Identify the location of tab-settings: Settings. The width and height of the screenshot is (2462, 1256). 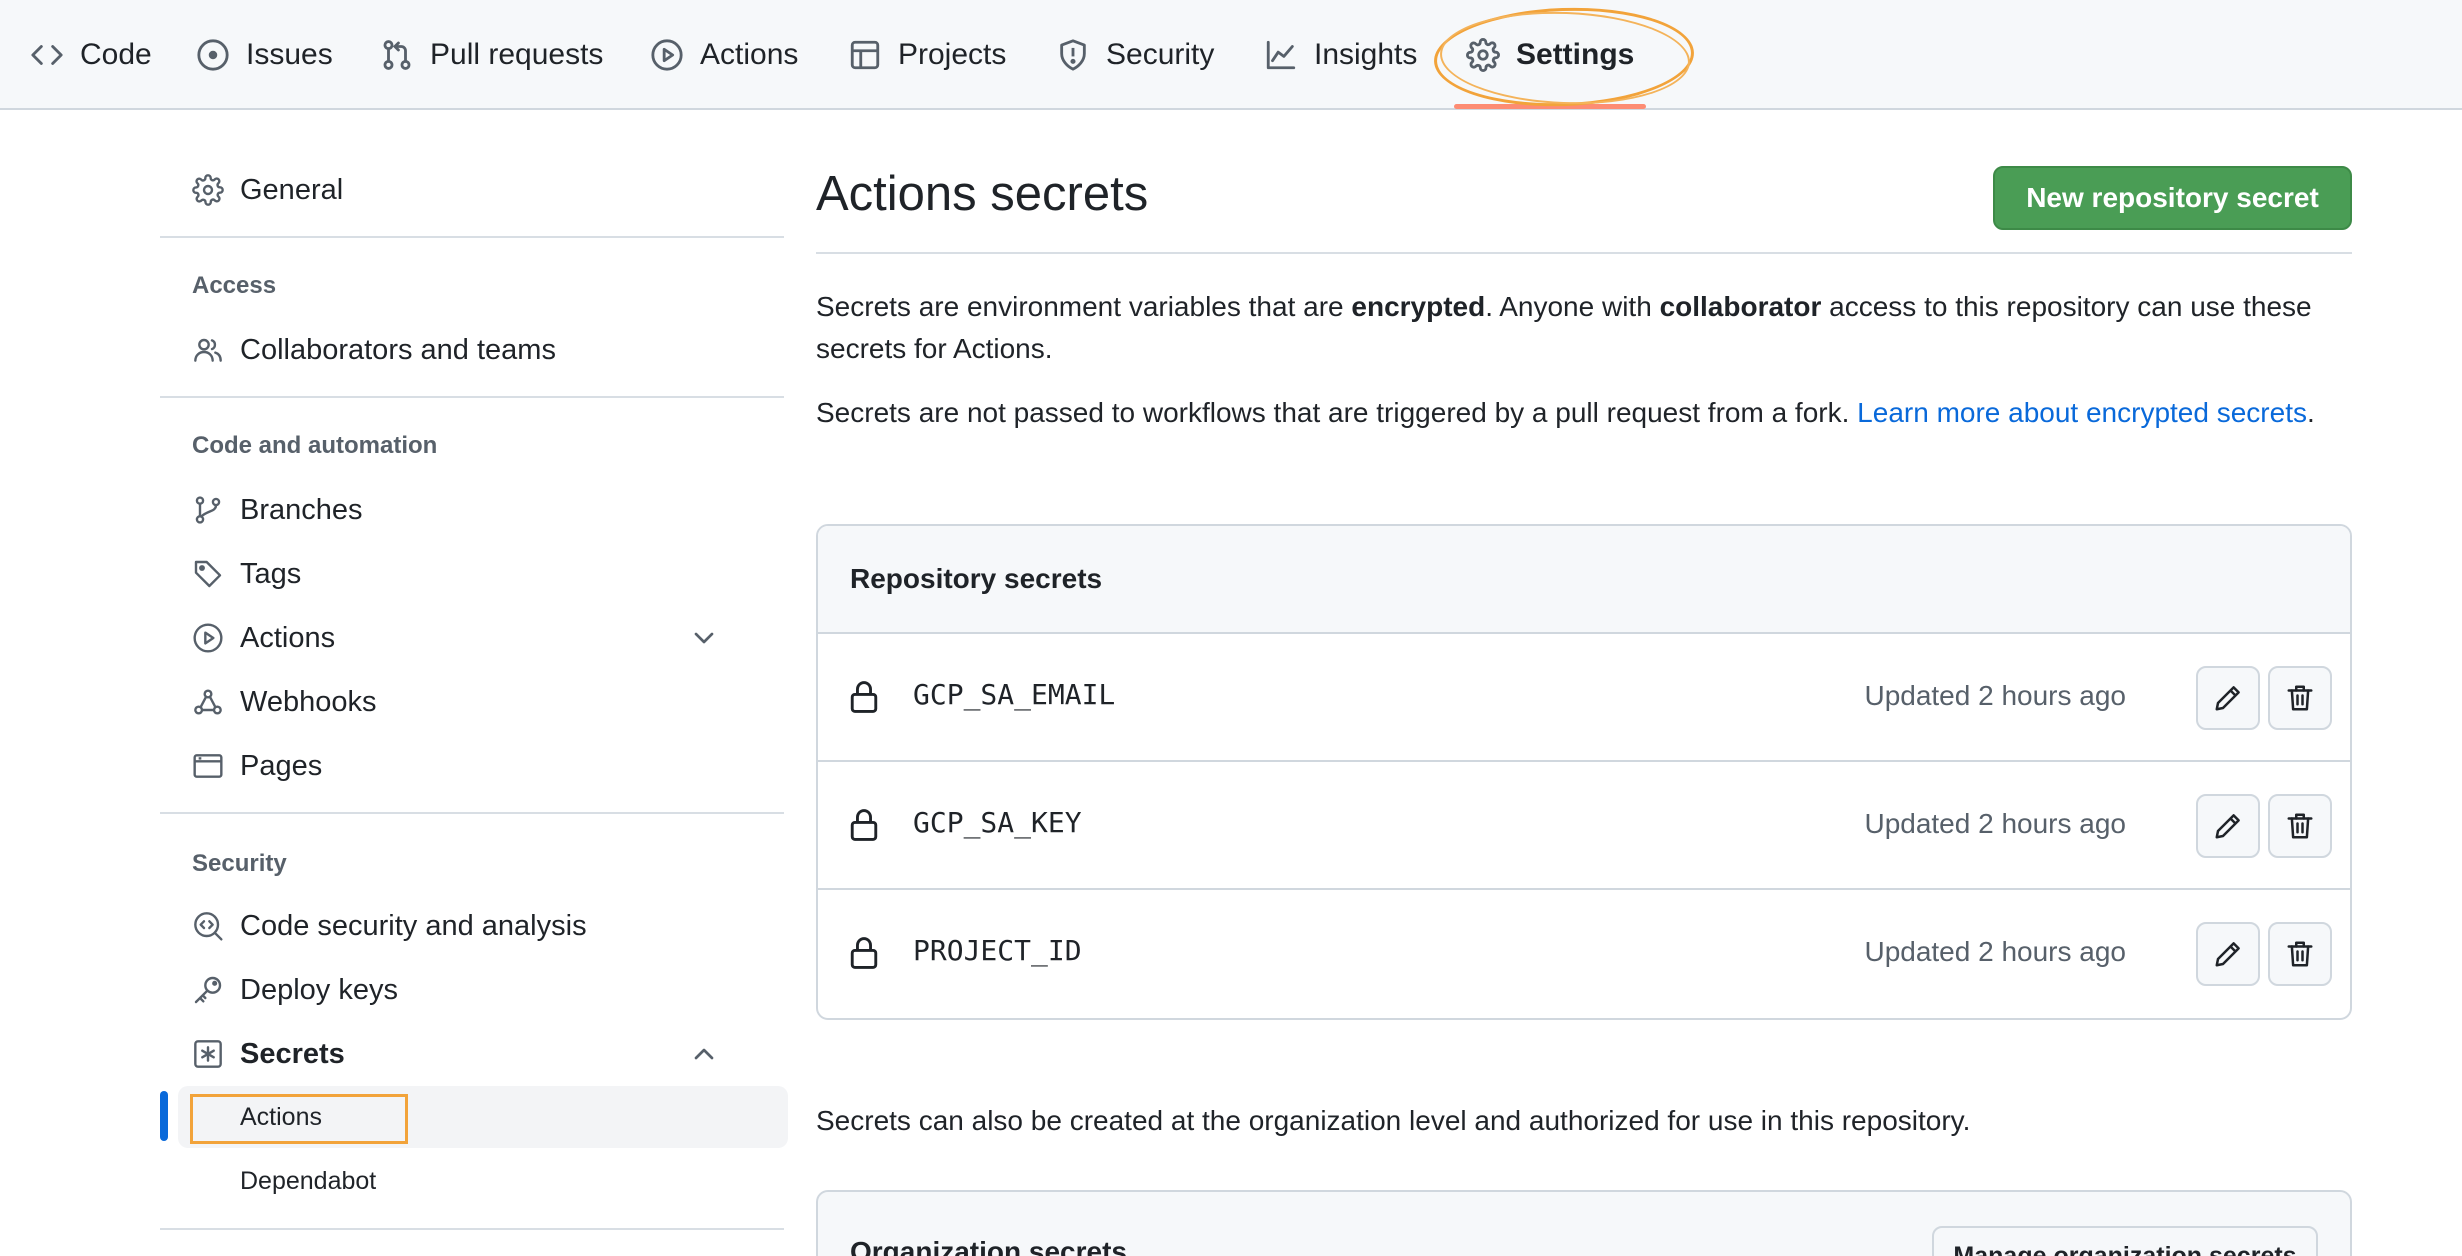
(1550, 55).